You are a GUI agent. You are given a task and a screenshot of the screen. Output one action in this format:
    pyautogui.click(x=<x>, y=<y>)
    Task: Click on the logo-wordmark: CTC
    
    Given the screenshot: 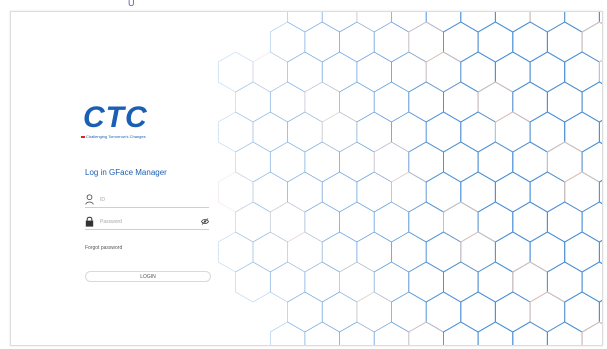 What is the action you would take?
    pyautogui.click(x=115, y=117)
    